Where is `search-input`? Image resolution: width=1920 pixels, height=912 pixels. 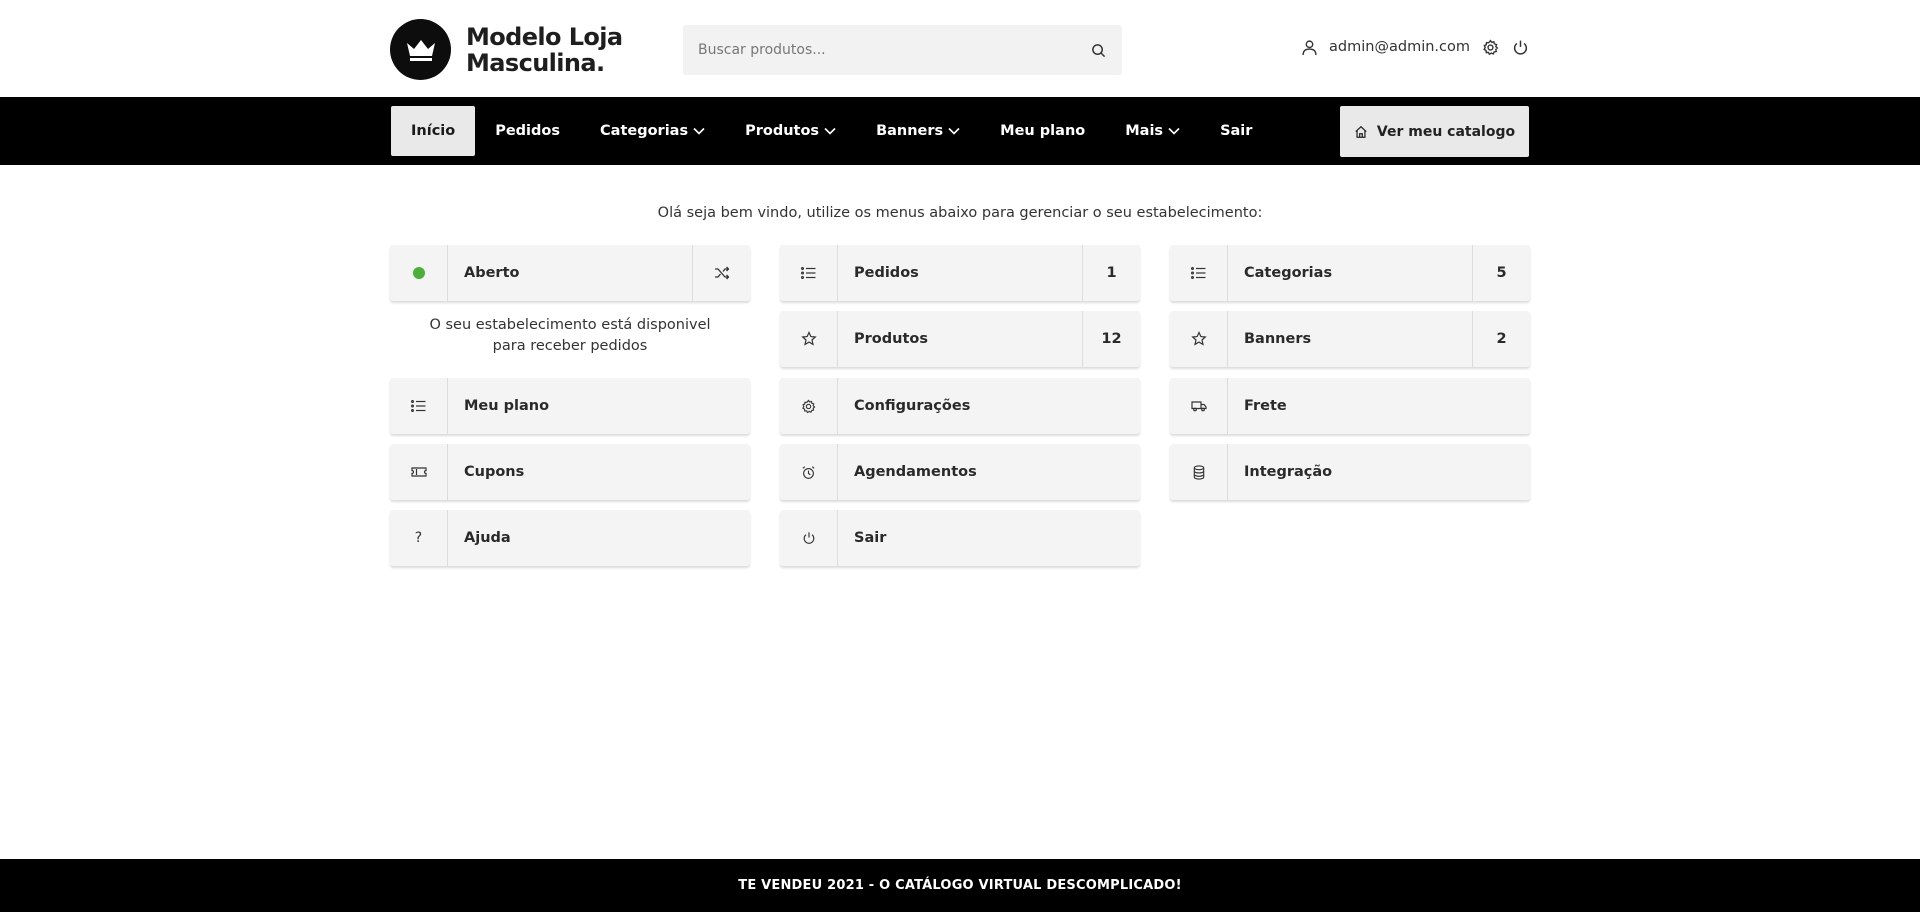 search-input is located at coordinates (893, 50).